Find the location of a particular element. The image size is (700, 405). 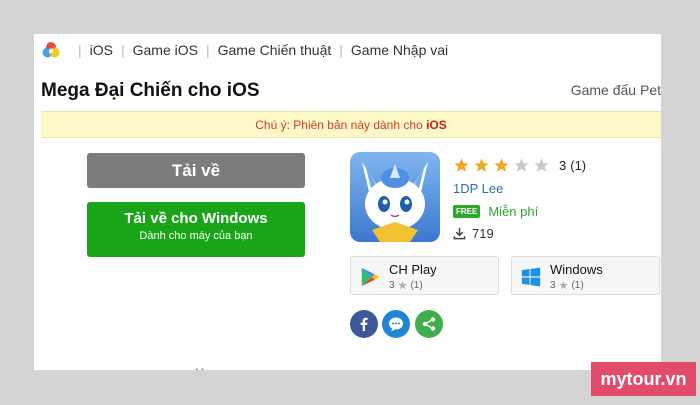

windows-icon is located at coordinates (531, 277).